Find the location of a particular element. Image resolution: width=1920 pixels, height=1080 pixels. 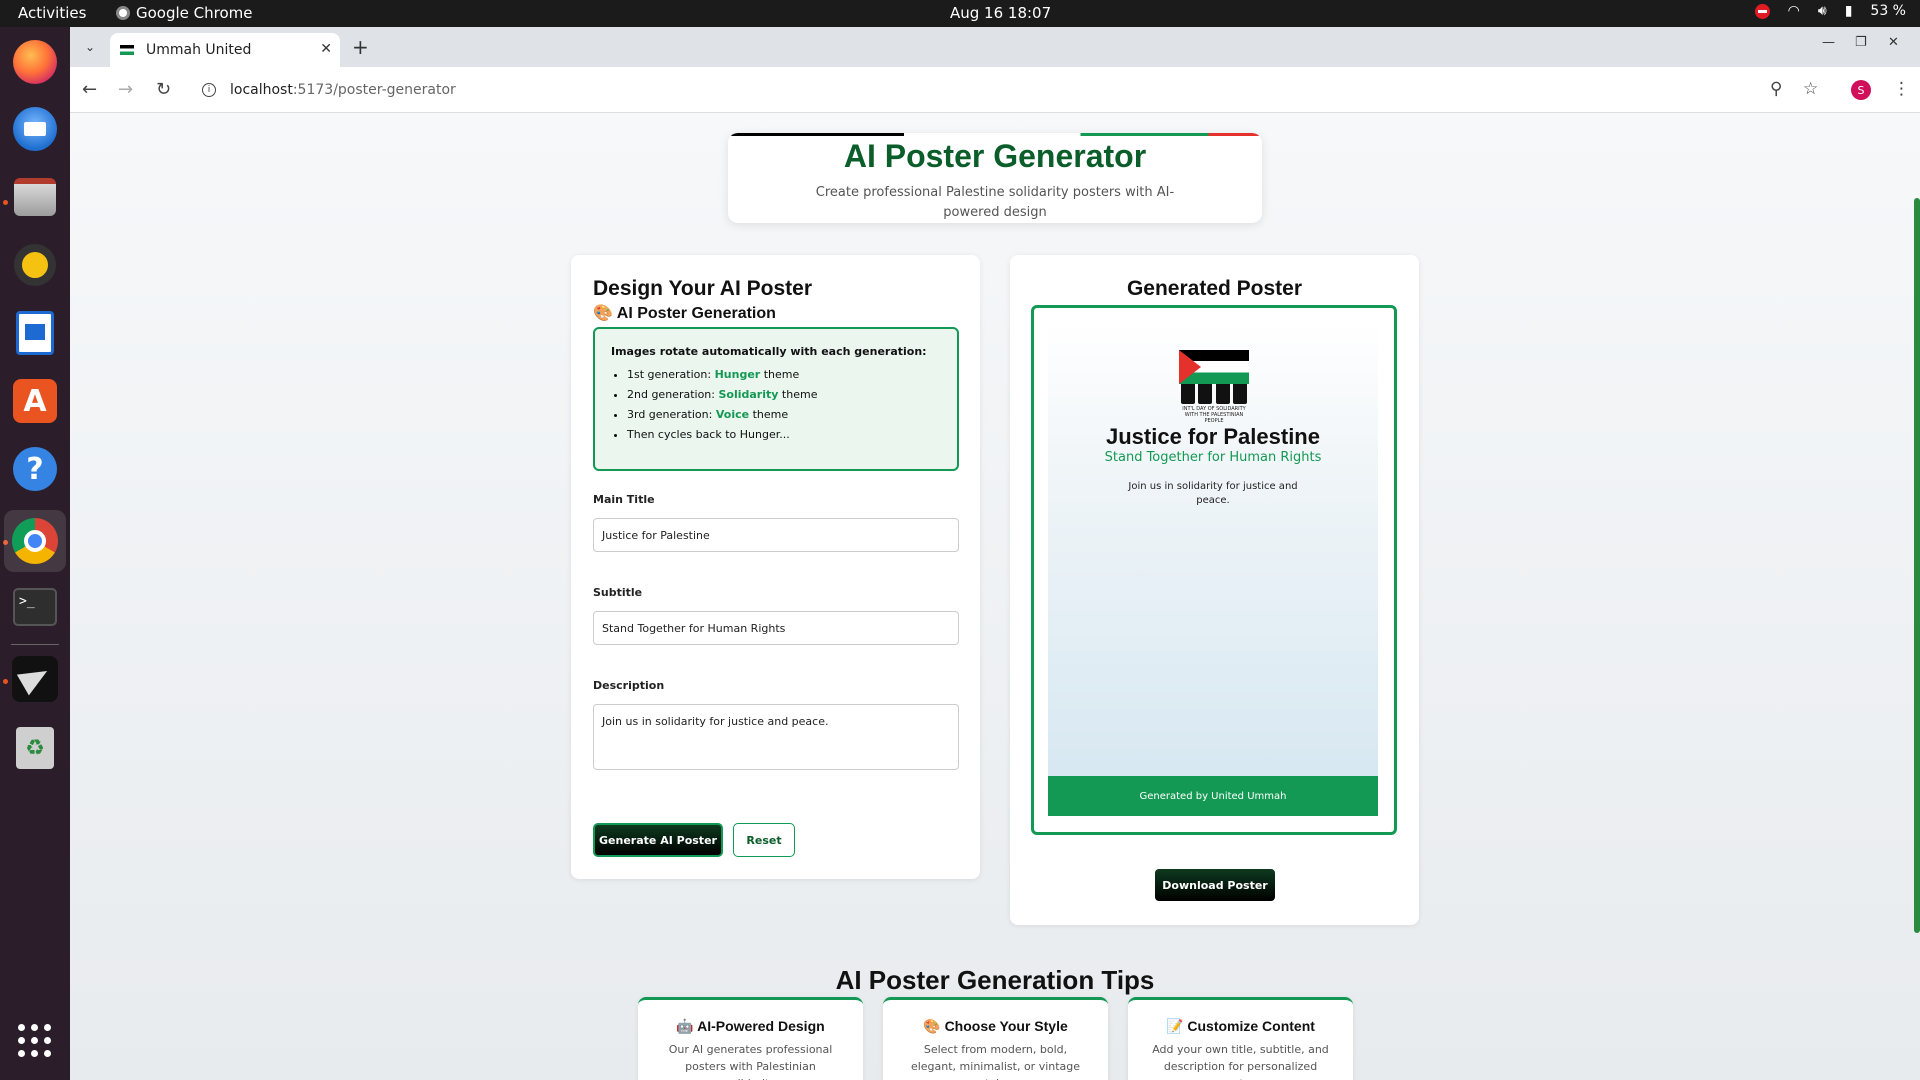

dock-thunderbird is located at coordinates (35, 129).